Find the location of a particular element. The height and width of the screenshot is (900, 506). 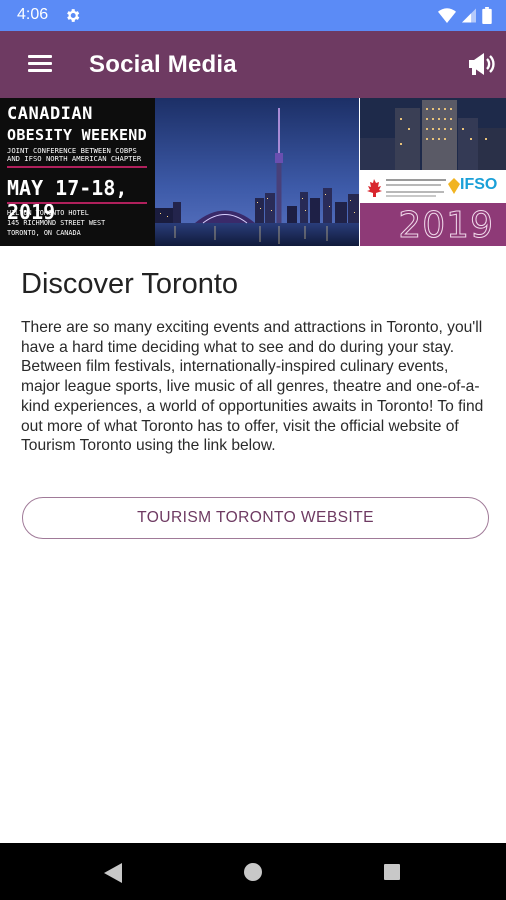

wifi-icon is located at coordinates (447, 15).